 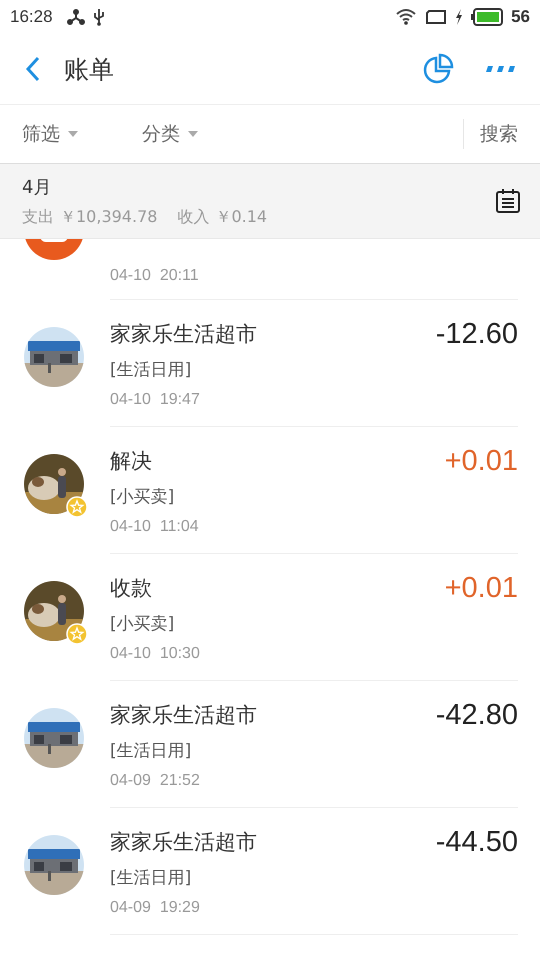 I want to click on amount: -44.50, so click(x=477, y=842).